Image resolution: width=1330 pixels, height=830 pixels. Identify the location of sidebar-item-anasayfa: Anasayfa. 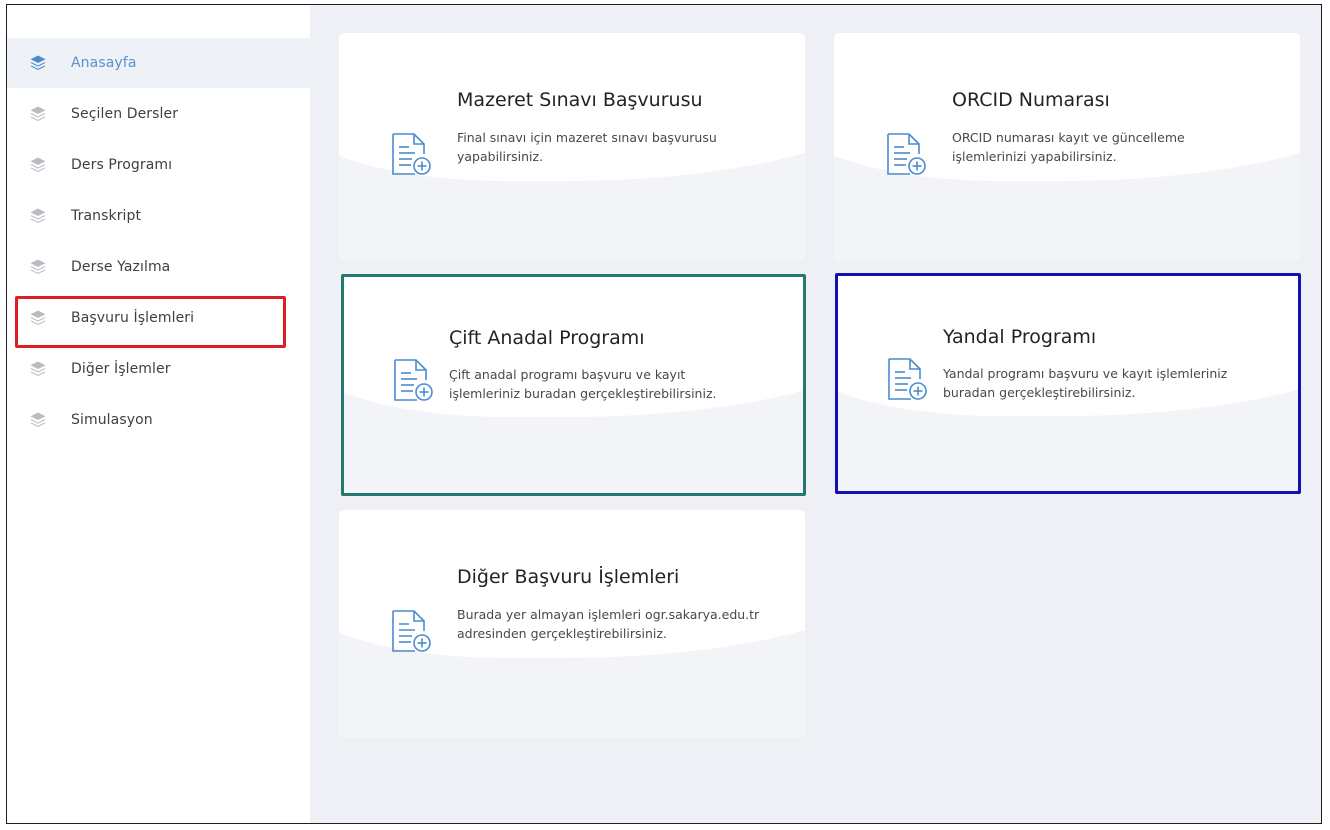
(158, 63).